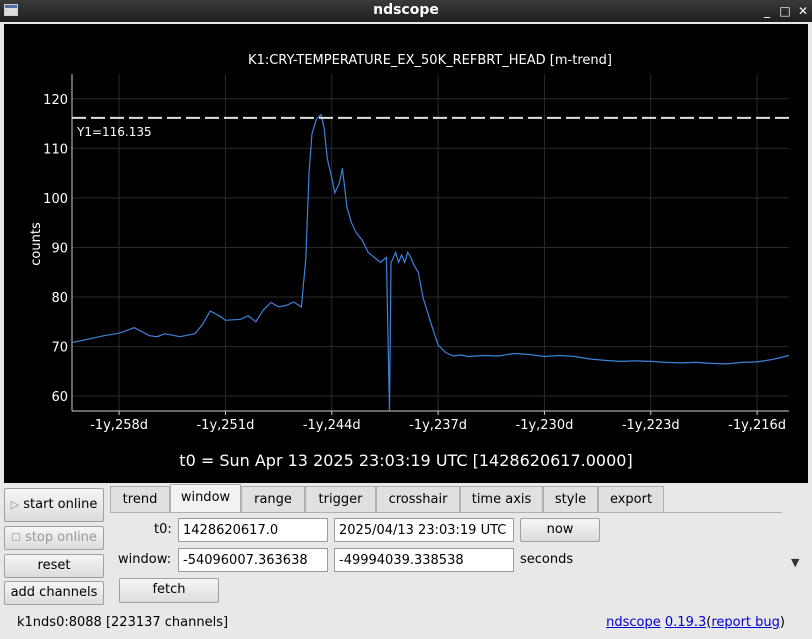  What do you see at coordinates (54, 538) in the screenshot?
I see `stop-online-button: ☐ stop online` at bounding box center [54, 538].